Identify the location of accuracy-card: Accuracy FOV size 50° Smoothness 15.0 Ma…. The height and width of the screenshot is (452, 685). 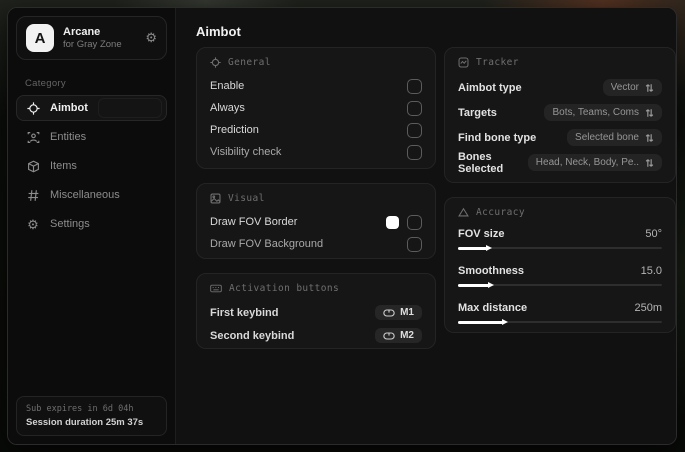
(560, 265).